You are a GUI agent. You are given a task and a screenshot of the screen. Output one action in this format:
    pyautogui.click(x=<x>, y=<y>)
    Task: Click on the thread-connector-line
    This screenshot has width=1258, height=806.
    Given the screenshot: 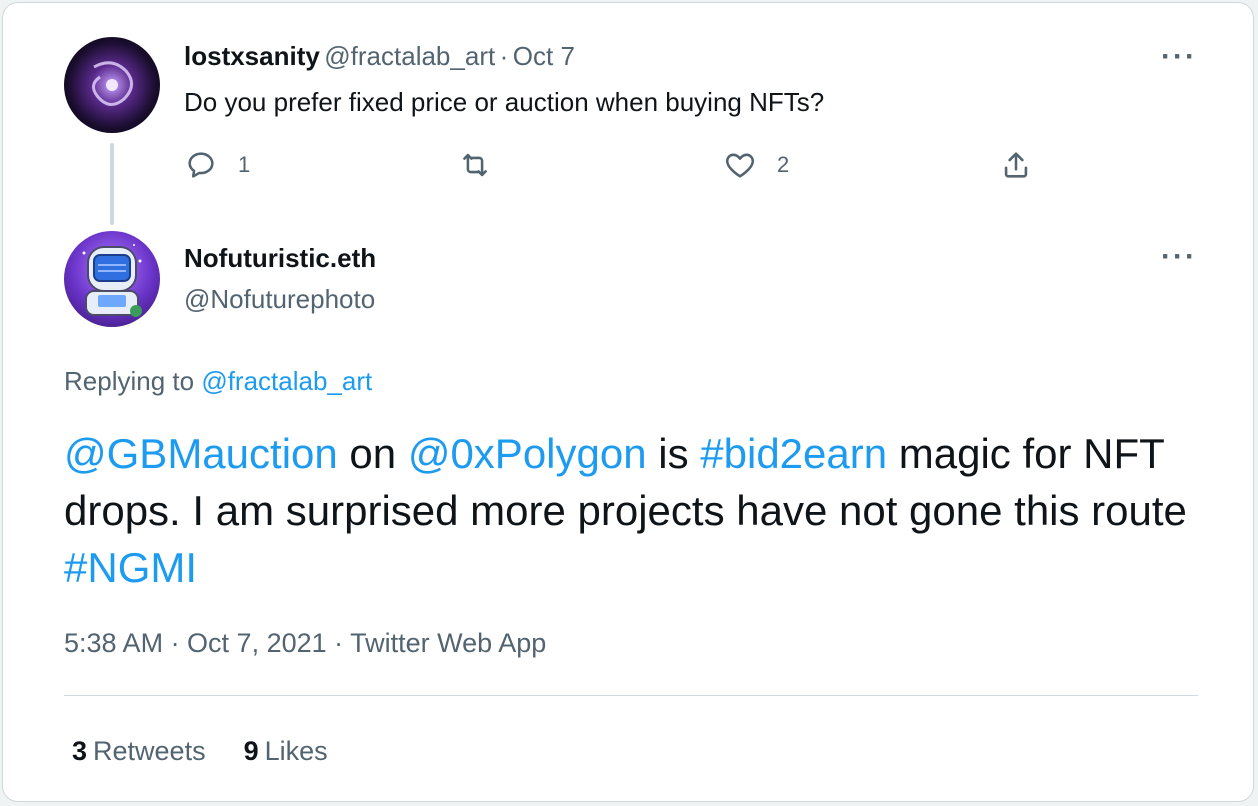 What is the action you would take?
    pyautogui.click(x=112, y=184)
    